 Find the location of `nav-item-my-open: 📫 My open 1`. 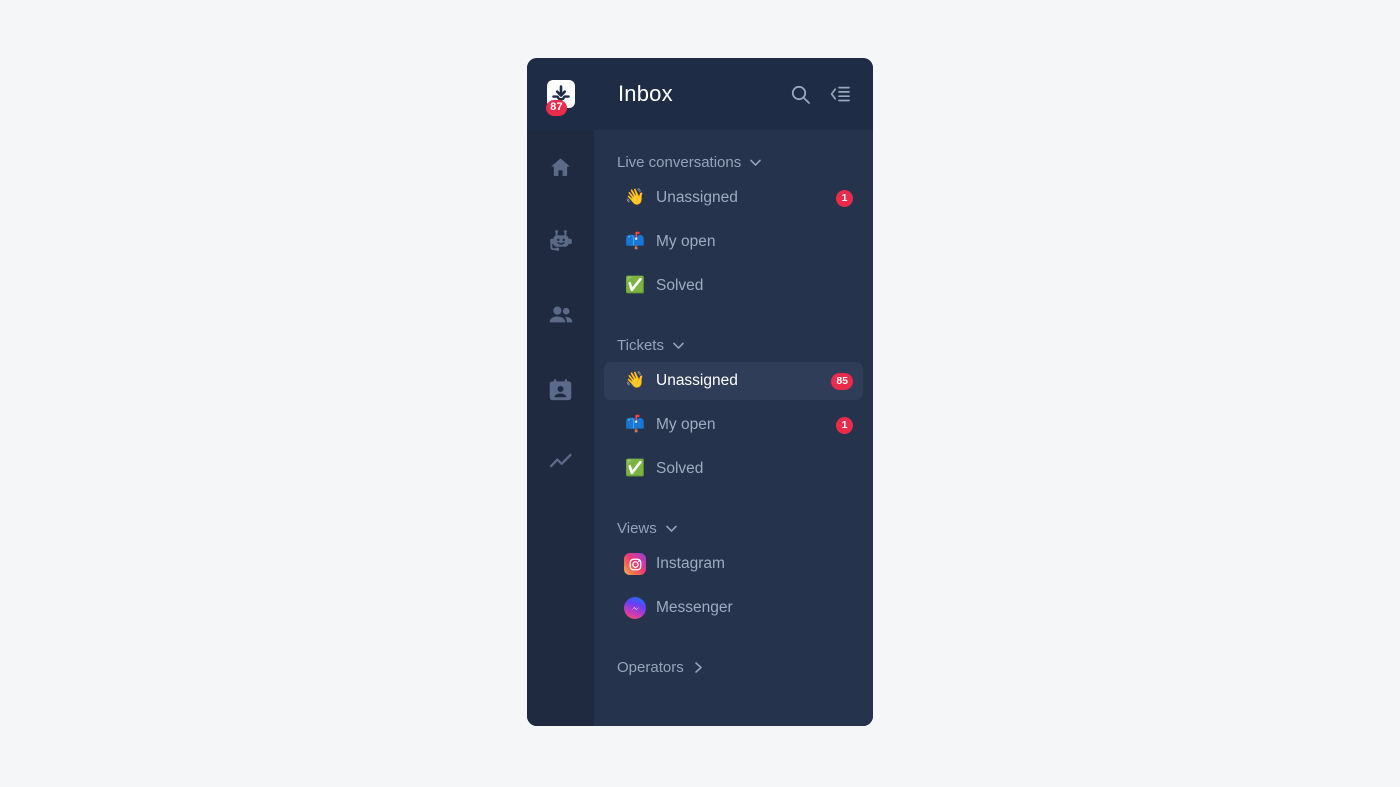

nav-item-my-open: 📫 My open 1 is located at coordinates (733, 425).